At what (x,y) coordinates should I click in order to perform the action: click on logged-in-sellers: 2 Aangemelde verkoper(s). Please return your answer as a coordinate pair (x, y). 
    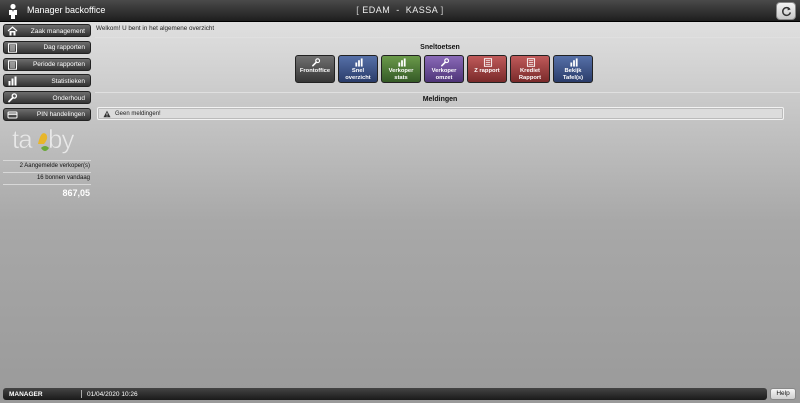
    Looking at the image, I should click on (47, 166).